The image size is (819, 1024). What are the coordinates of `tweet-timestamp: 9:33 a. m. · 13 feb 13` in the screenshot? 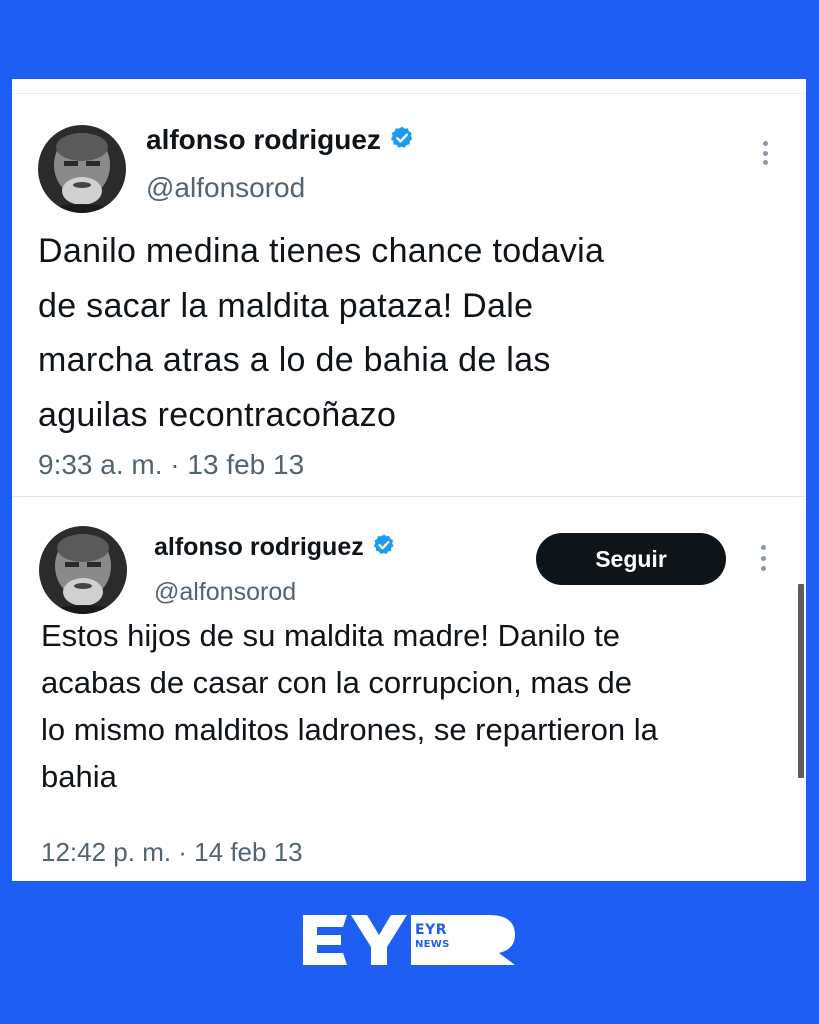 It's located at (171, 465).